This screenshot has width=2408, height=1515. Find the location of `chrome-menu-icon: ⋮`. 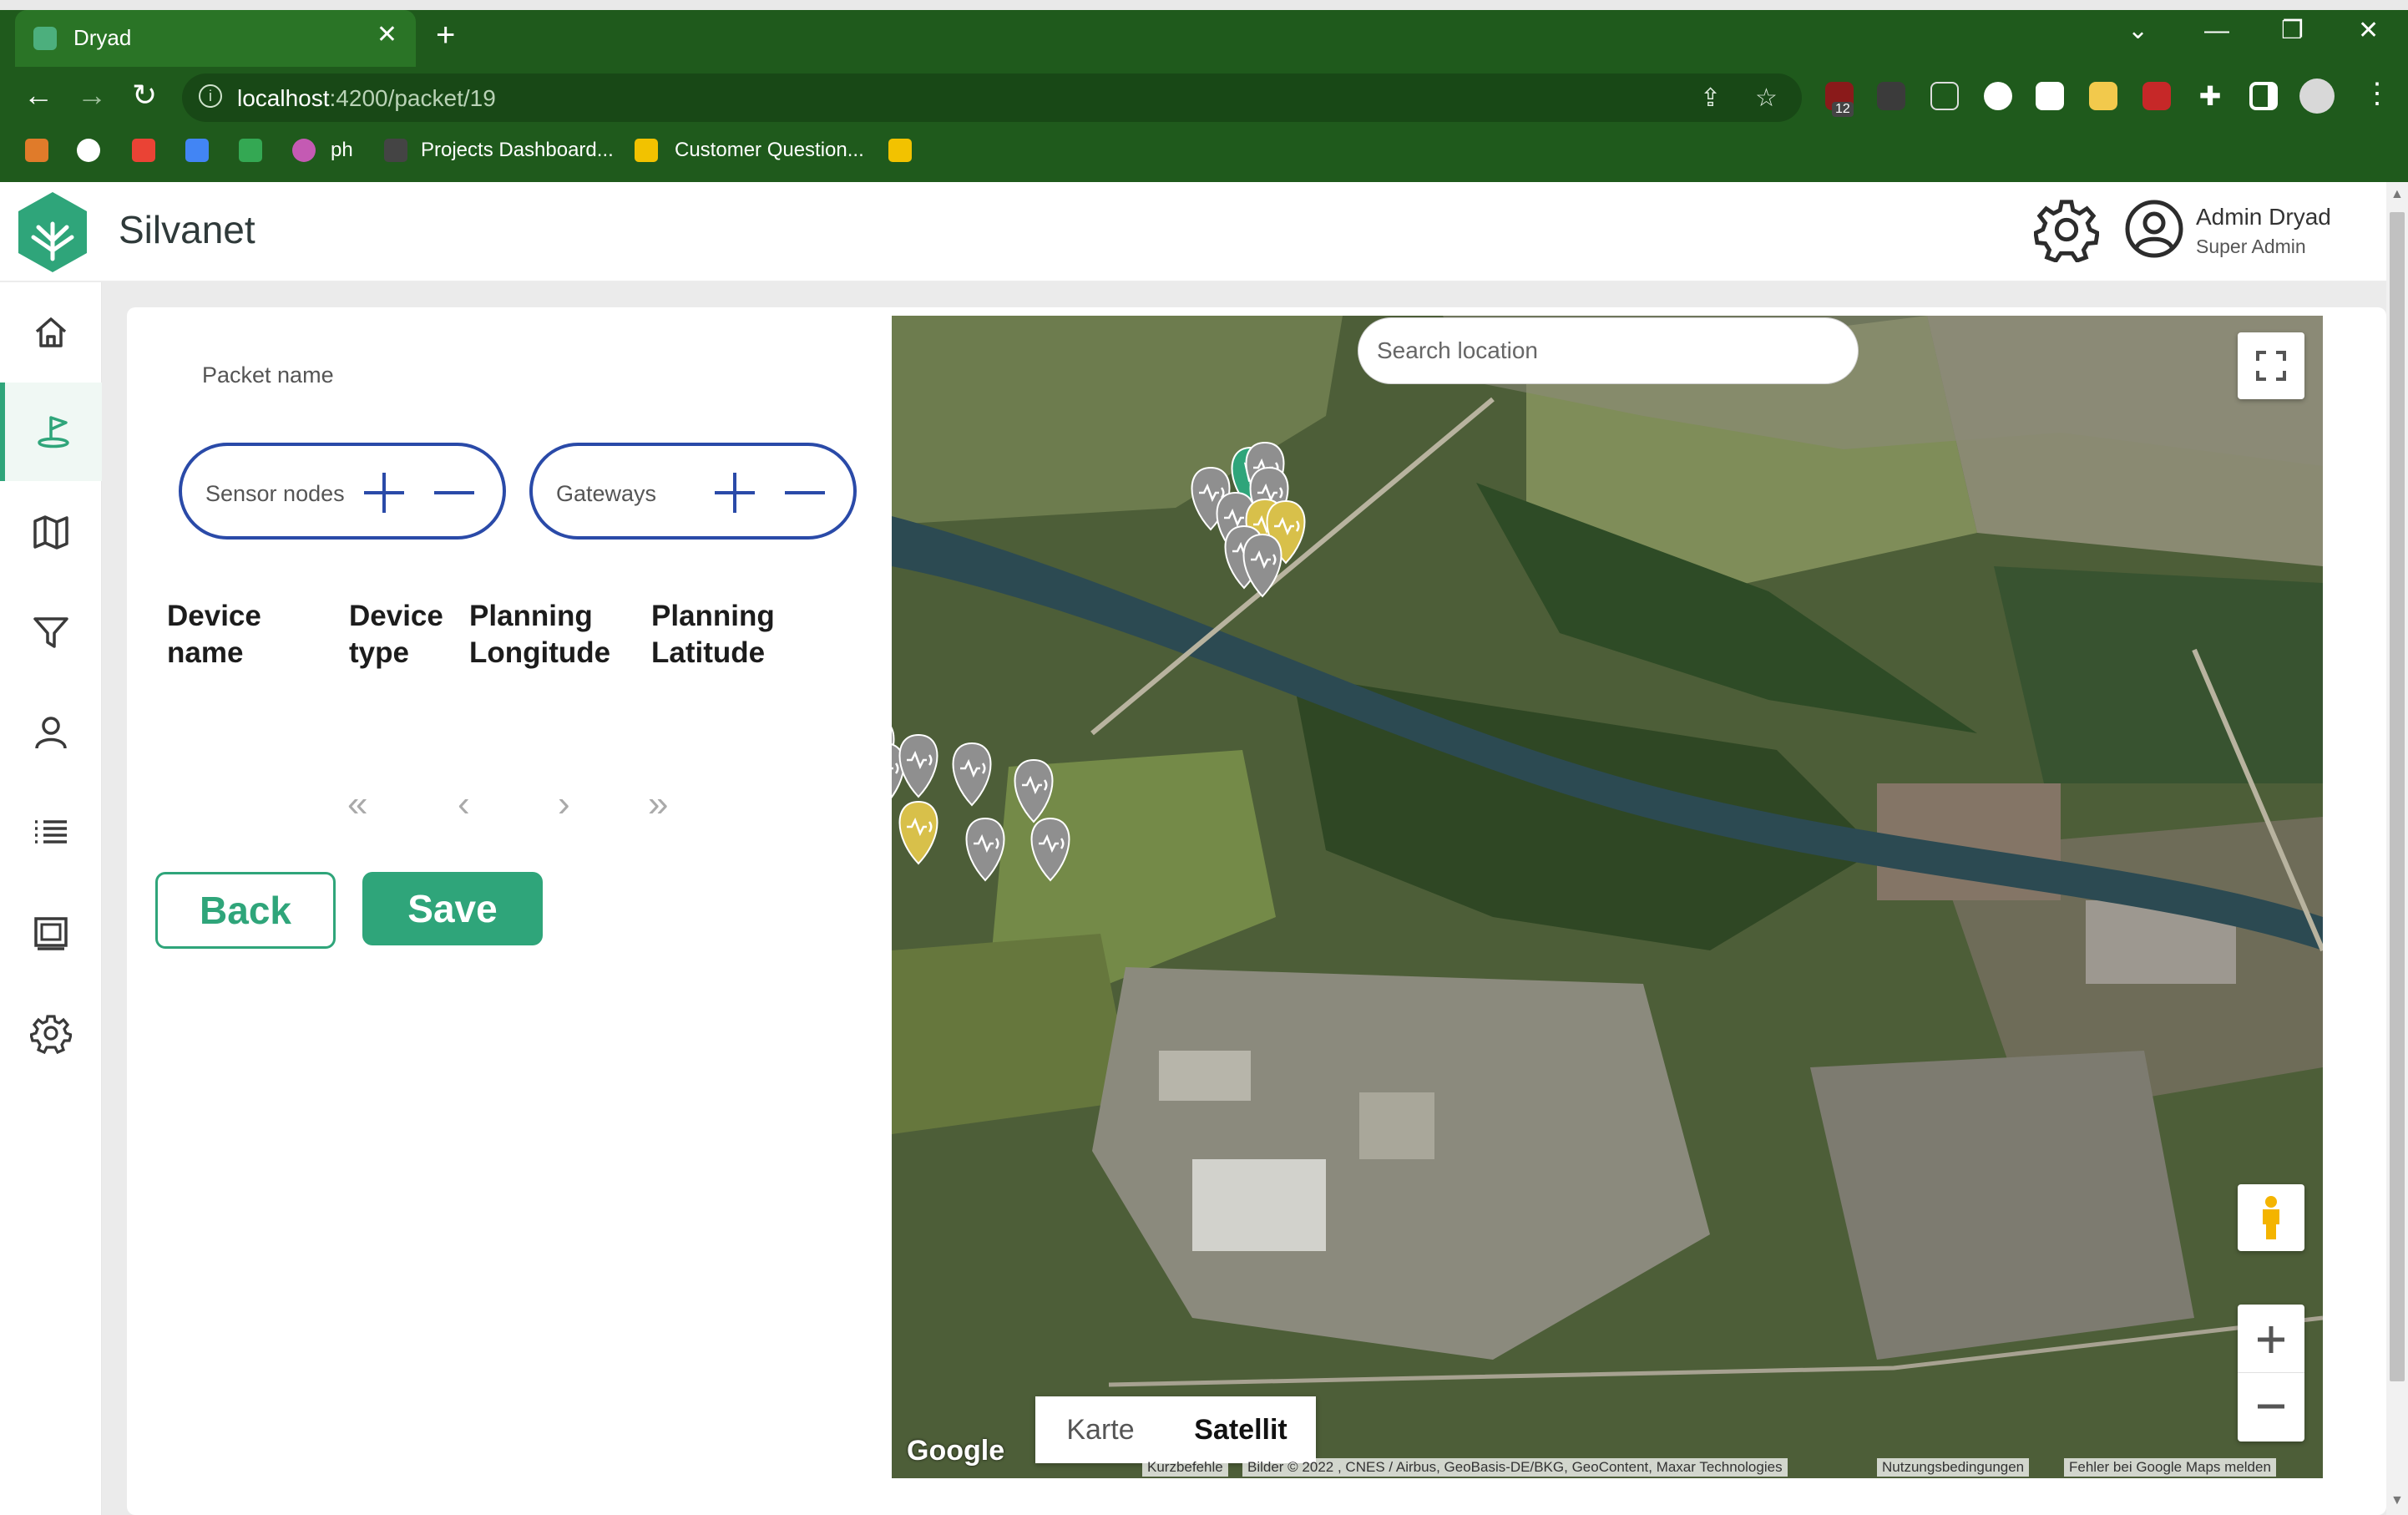

chrome-menu-icon: ⋮ is located at coordinates (2377, 94).